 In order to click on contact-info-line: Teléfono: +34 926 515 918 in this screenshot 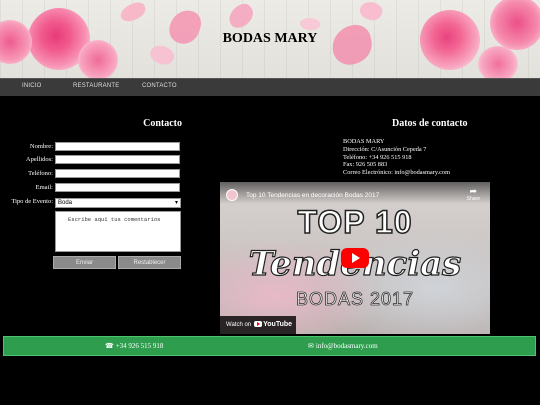, I will do `click(377, 157)`.